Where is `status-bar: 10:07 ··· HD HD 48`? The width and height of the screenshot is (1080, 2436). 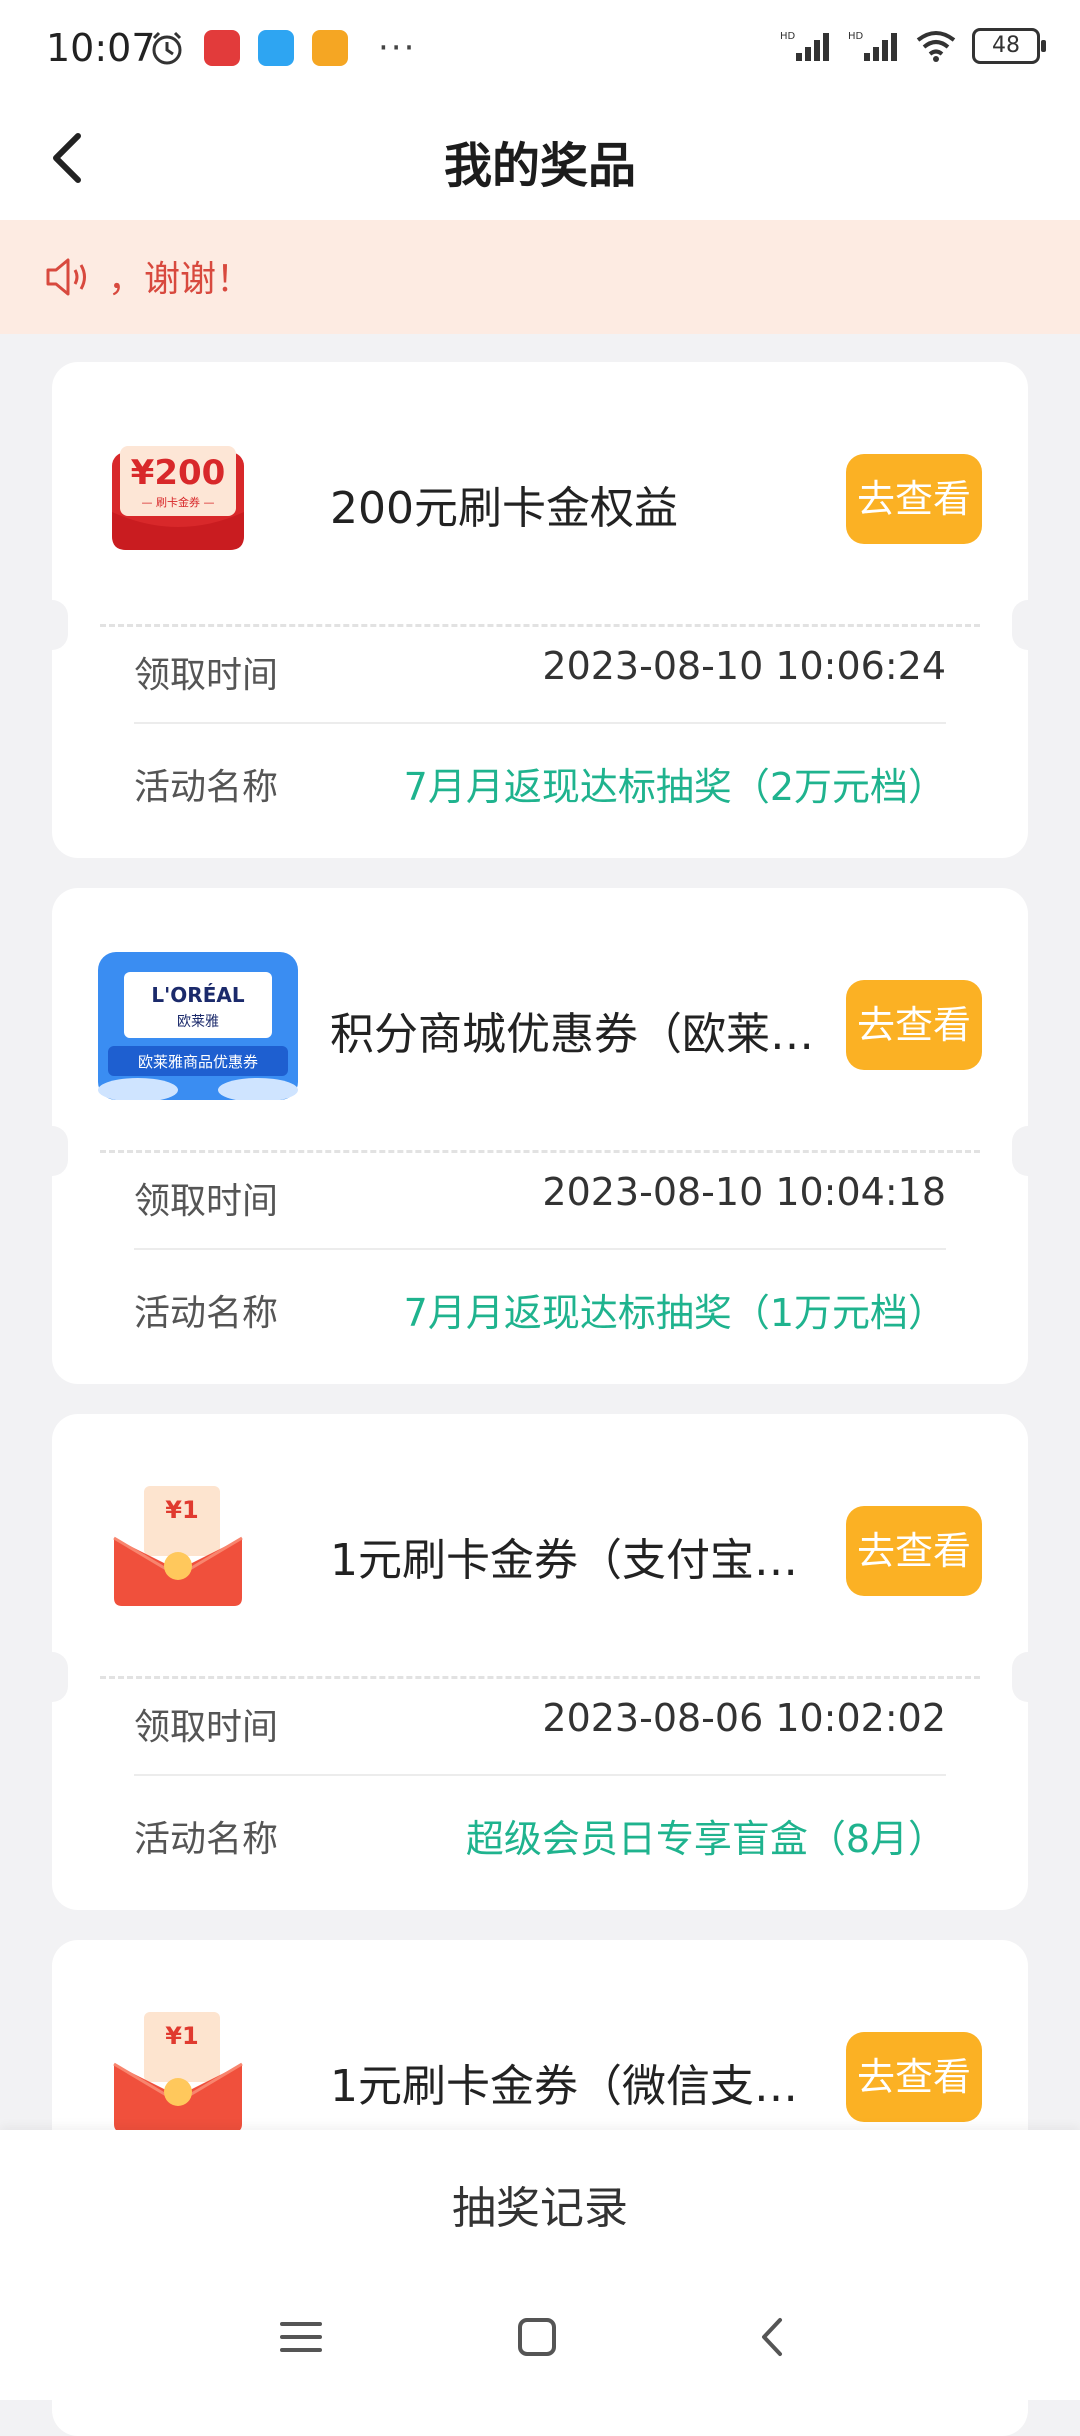
status-bar: 10:07 ··· HD HD 48 is located at coordinates (540, 48).